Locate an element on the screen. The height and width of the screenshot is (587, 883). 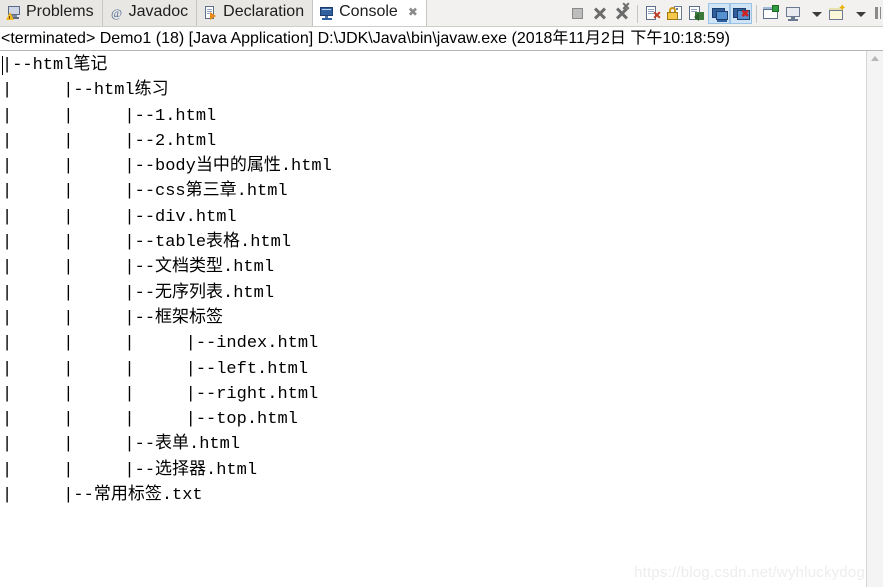
tab-declaration: Declaration is located at coordinates (255, 13).